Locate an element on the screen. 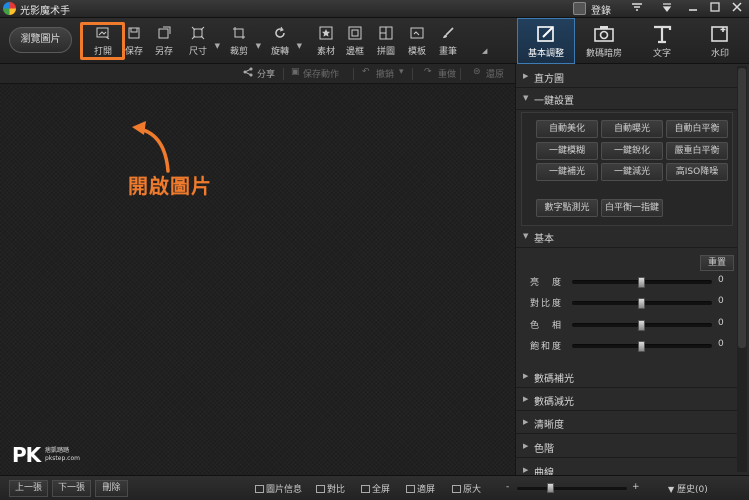 This screenshot has height=500, width=749. section-title: 清晰度 is located at coordinates (549, 425).